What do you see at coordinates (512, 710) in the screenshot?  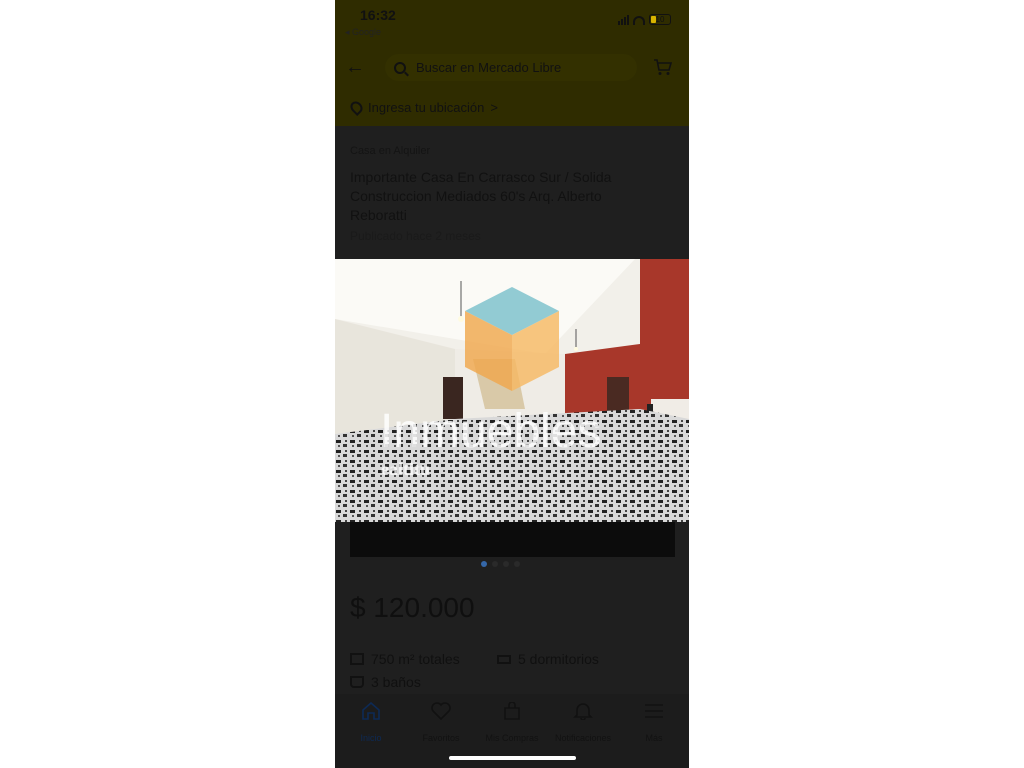 I see `bag-icon` at bounding box center [512, 710].